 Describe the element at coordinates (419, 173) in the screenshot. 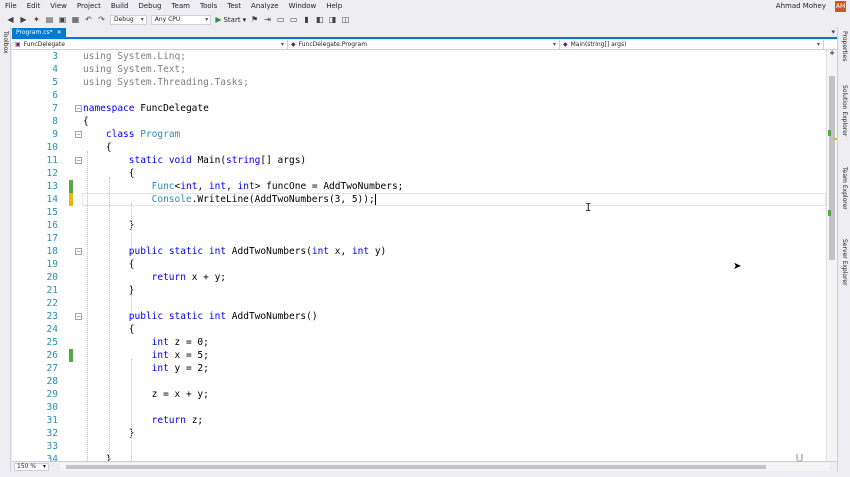

I see `code-line: 12 {` at that location.